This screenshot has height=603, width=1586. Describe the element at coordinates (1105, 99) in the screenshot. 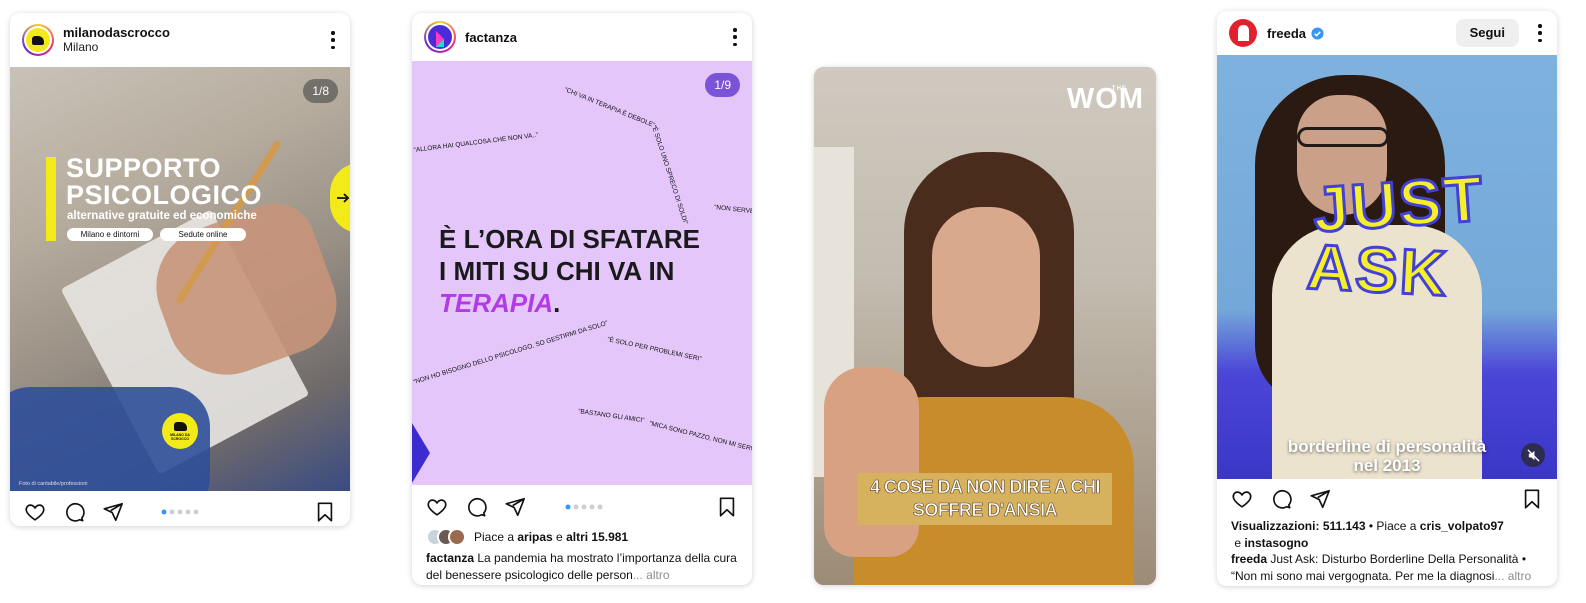

I see `brand-logo: WOM THE` at that location.